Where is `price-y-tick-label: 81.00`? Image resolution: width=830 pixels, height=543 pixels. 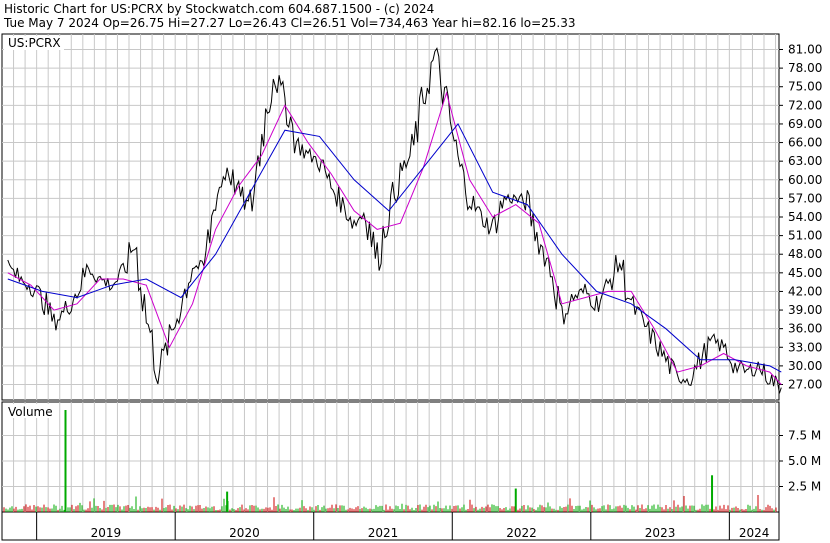 price-y-tick-label: 81.00 is located at coordinates (805, 50).